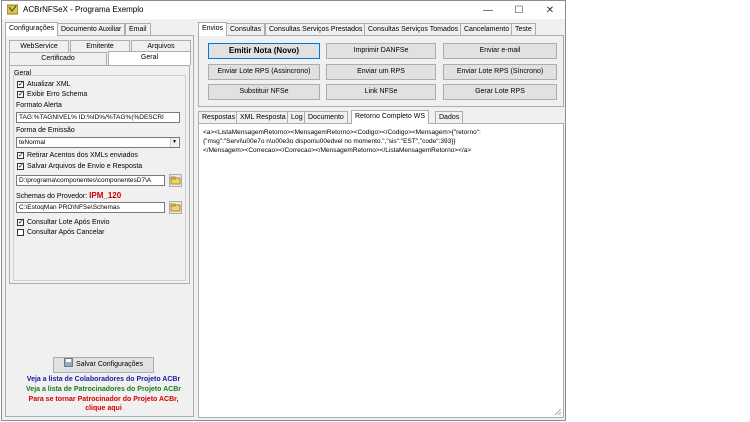  I want to click on salvar-configuracoes-button: Salvar Configurações, so click(103, 365).